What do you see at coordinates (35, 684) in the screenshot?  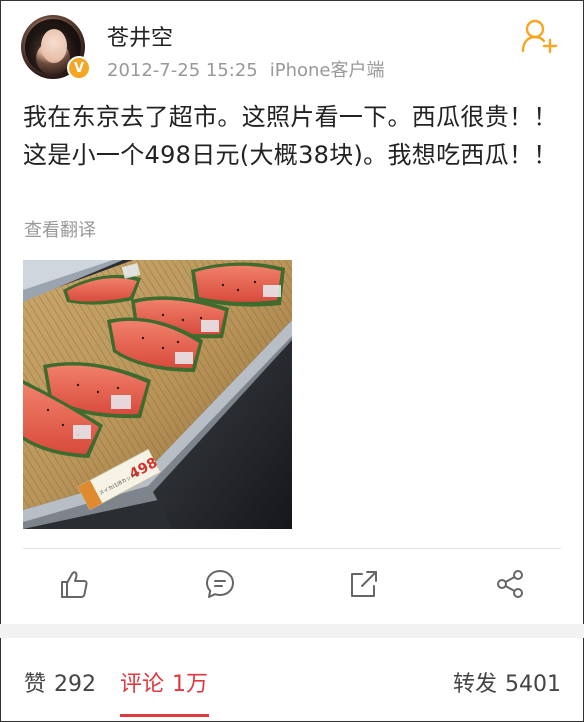 I see `likes-label: 赞` at bounding box center [35, 684].